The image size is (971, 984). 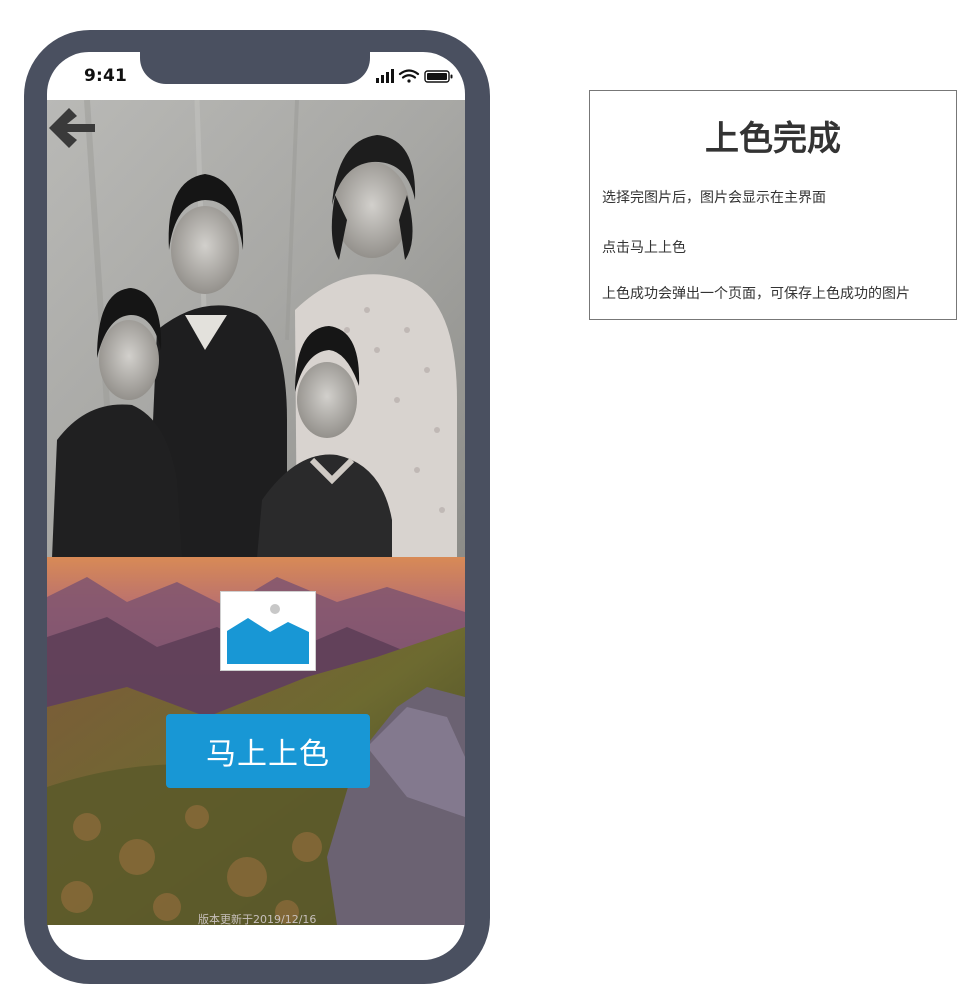 What do you see at coordinates (385, 76) in the screenshot?
I see `signal-icon` at bounding box center [385, 76].